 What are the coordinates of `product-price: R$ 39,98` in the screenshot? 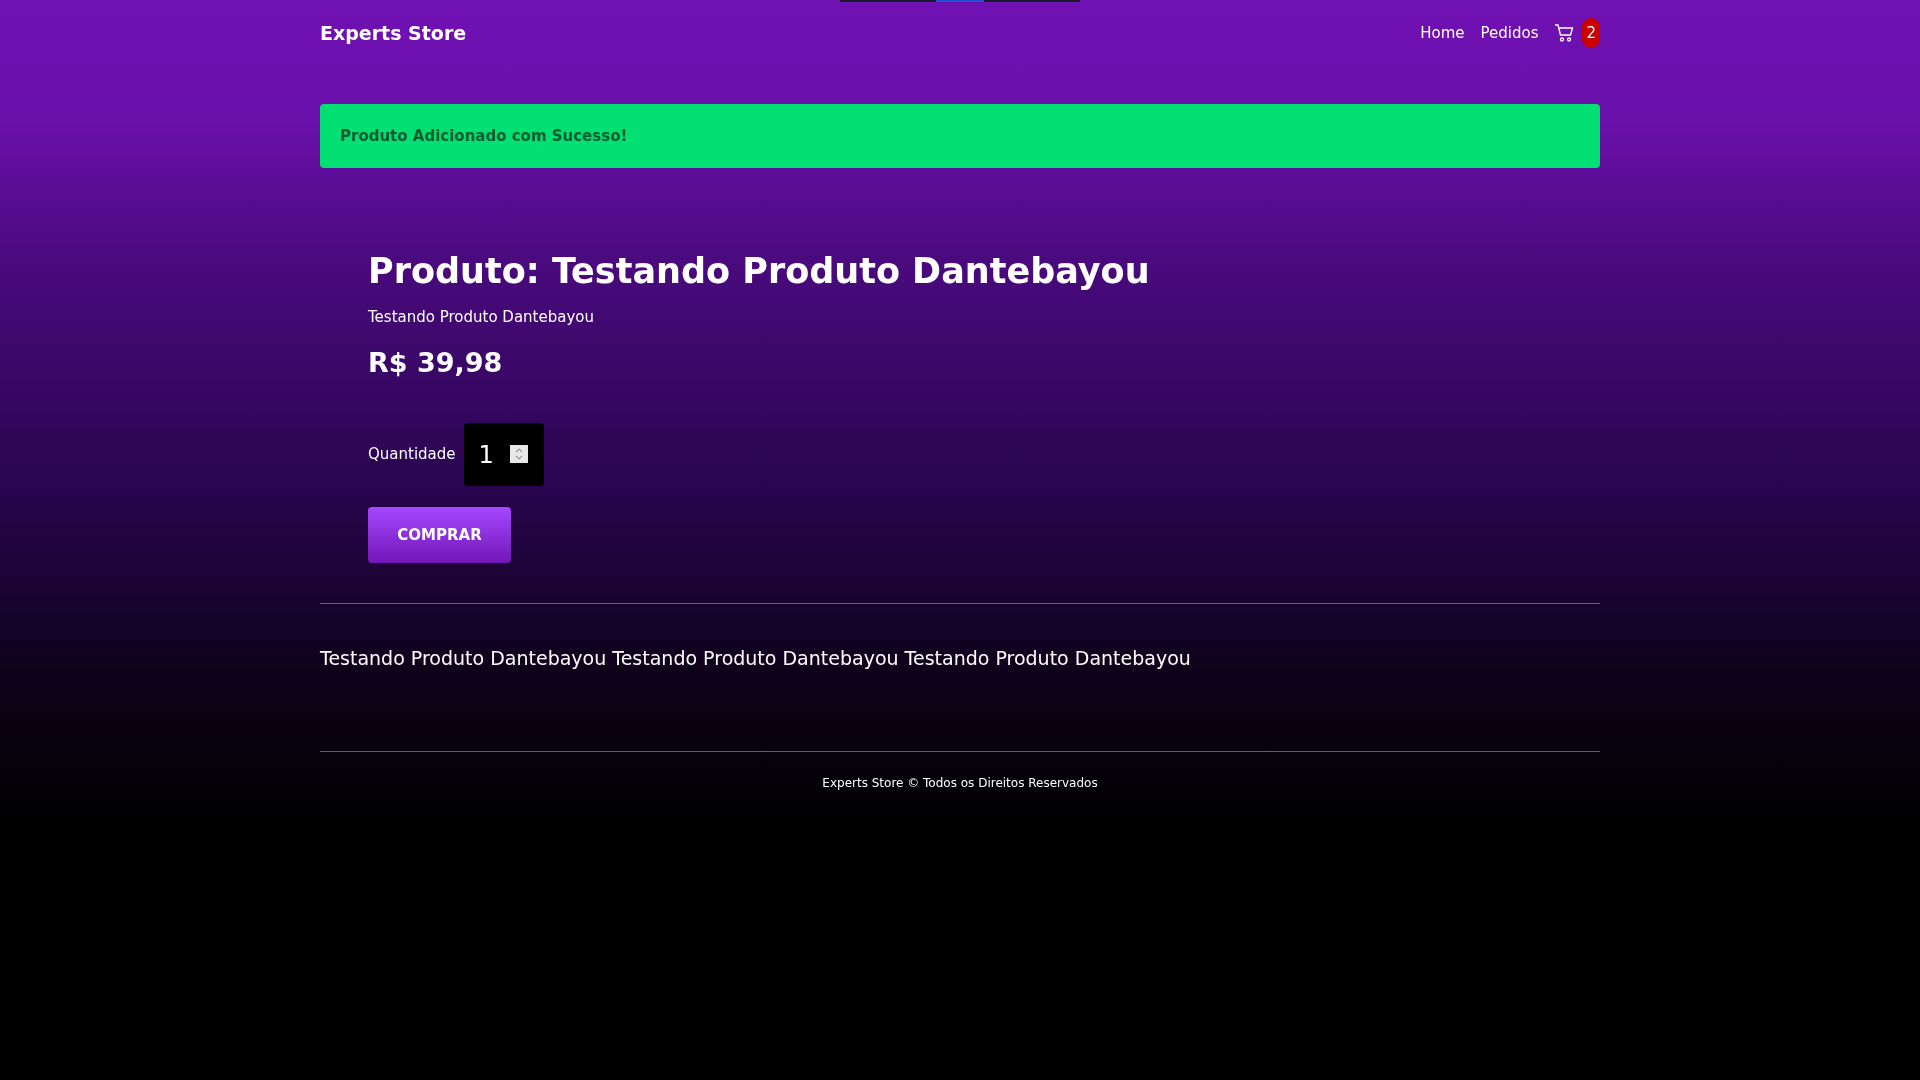 It's located at (436, 362).